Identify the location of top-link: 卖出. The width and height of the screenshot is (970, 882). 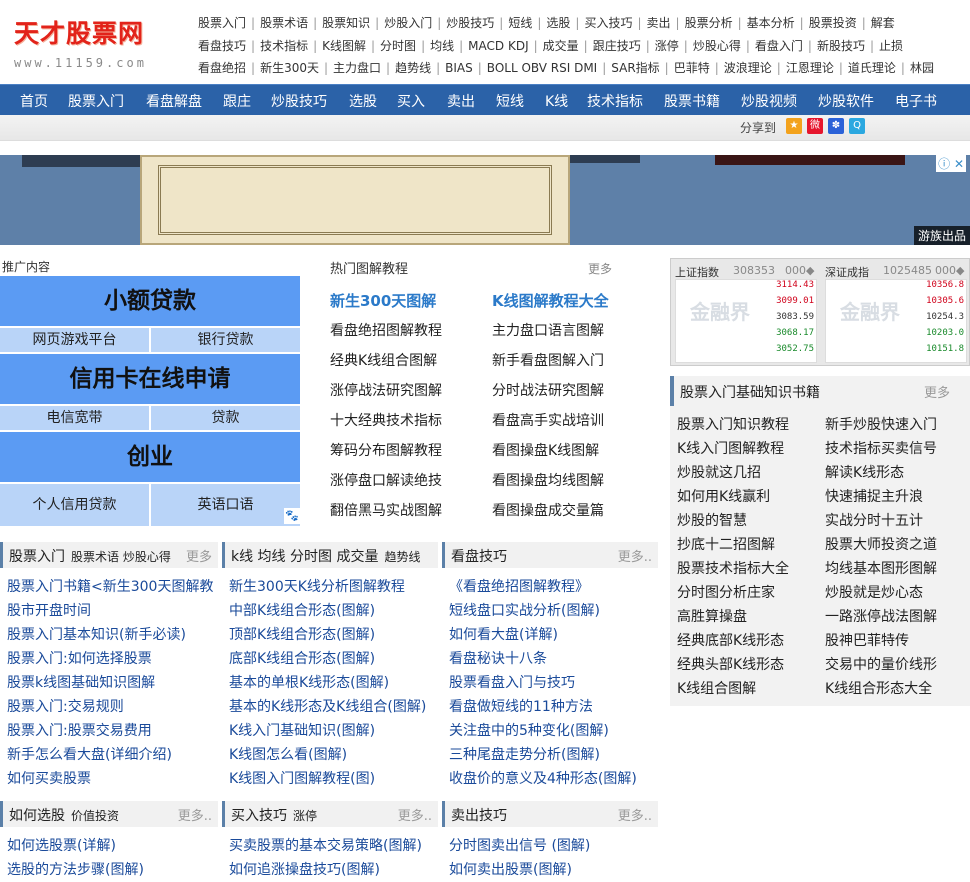
(659, 22).